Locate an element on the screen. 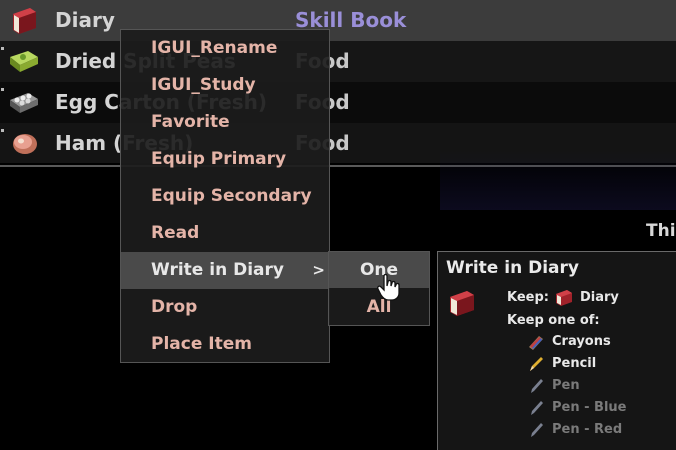 This screenshot has height=450, width=676. menu-item-read: Read is located at coordinates (225, 233).